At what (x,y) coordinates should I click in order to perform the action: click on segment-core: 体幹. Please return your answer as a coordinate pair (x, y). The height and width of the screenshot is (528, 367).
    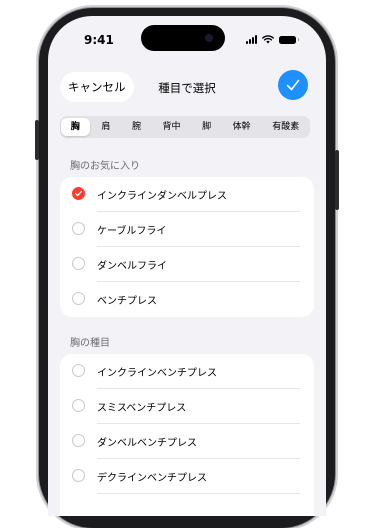
    Looking at the image, I should click on (242, 127).